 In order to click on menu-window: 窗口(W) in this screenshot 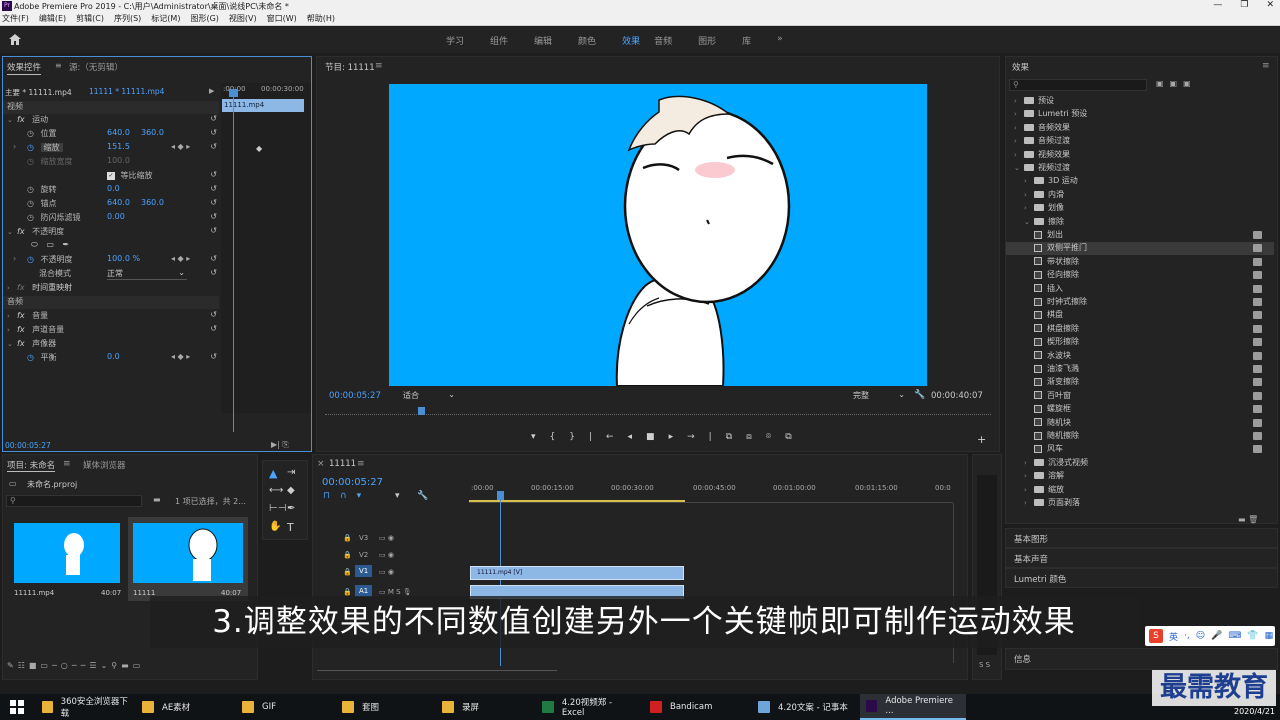, I will do `click(282, 18)`.